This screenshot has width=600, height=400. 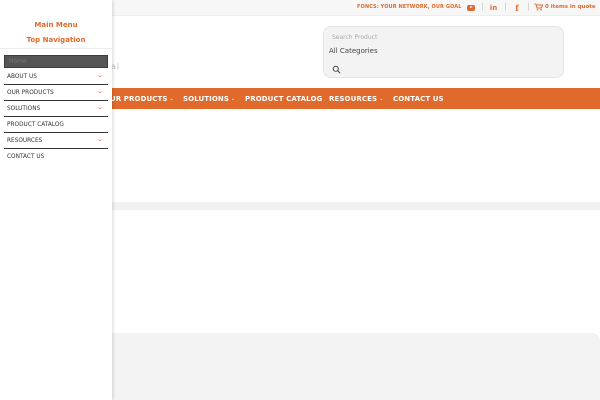 I want to click on nav-item-contact-us: CONTACT US, so click(x=418, y=99).